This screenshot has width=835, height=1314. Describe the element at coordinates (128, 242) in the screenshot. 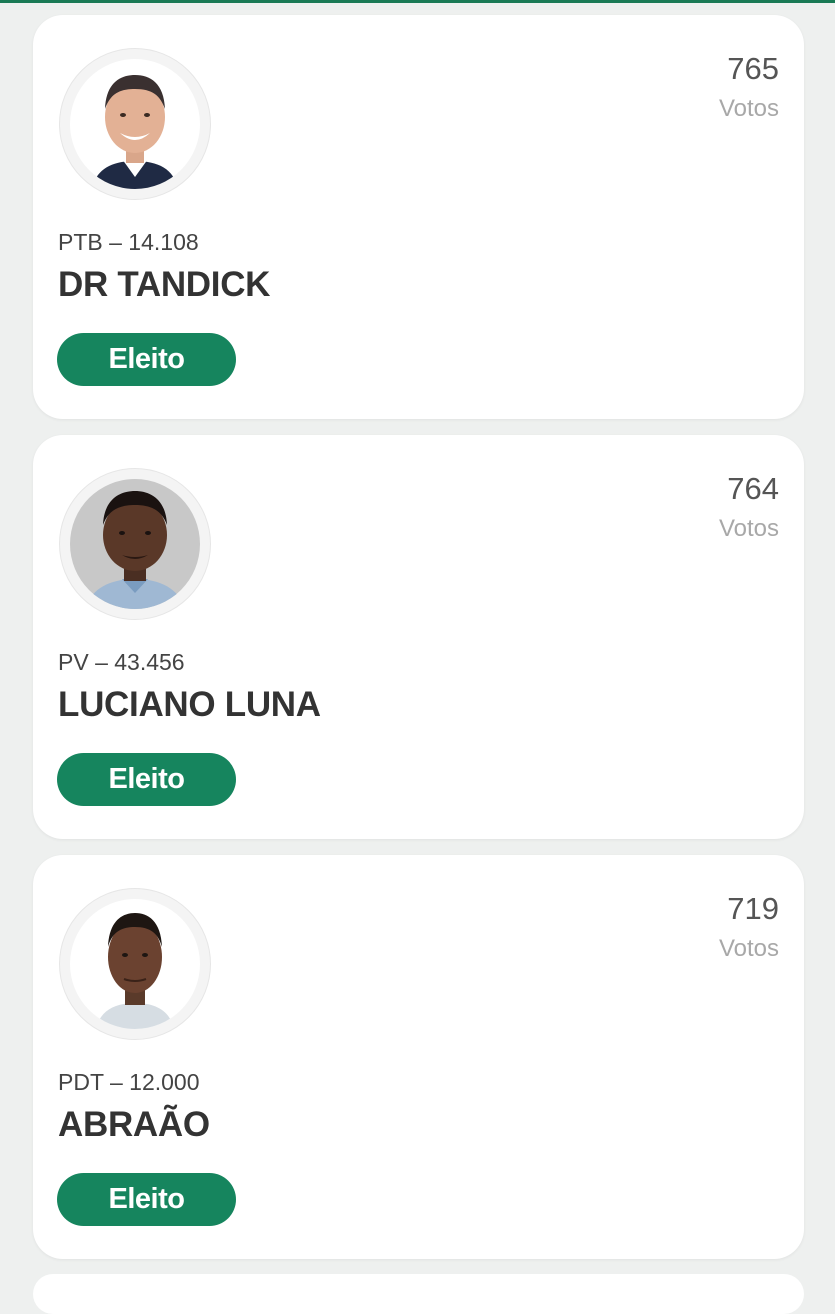

I see `party-number: PTB – 14.108` at that location.